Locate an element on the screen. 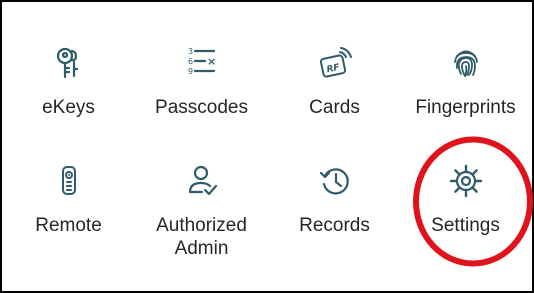  fingerprint-icon is located at coordinates (465, 63).